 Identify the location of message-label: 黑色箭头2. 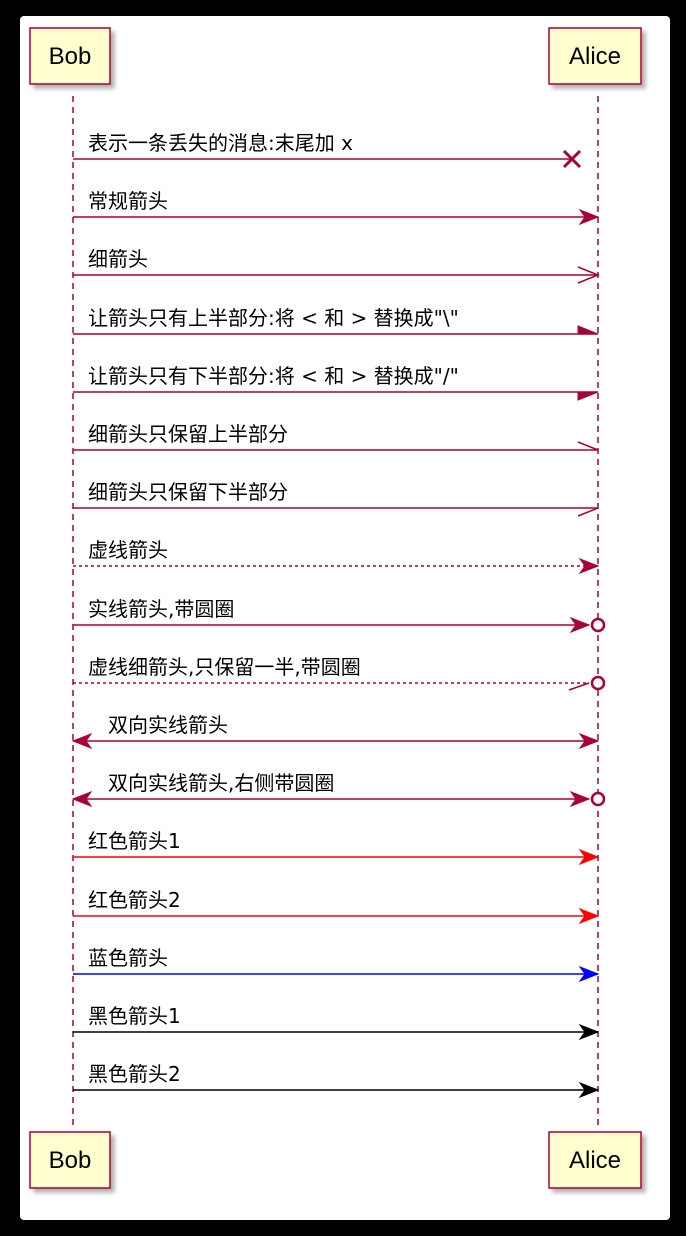
(134, 1074).